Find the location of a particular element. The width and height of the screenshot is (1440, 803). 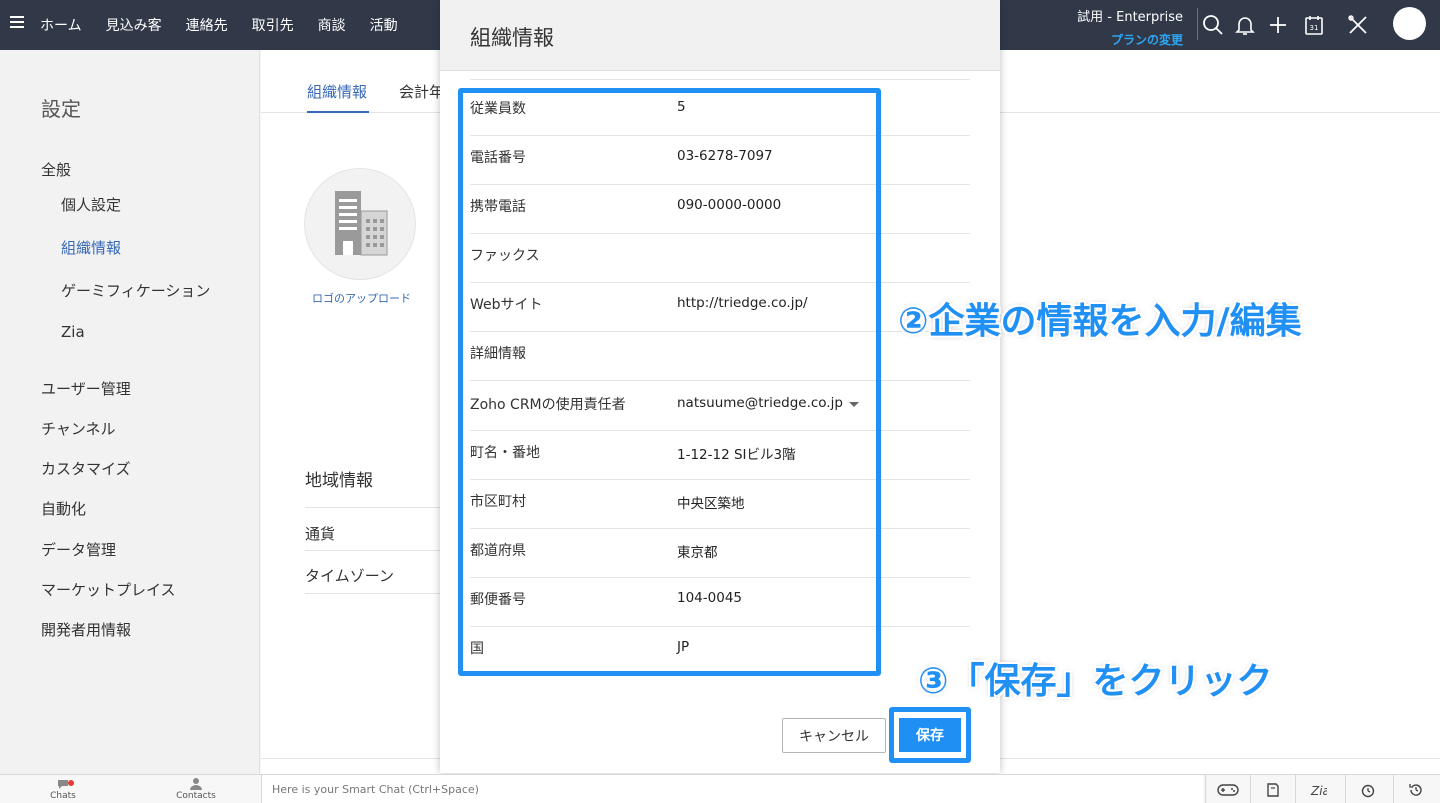

active-tab-indicator is located at coordinates (338, 112).